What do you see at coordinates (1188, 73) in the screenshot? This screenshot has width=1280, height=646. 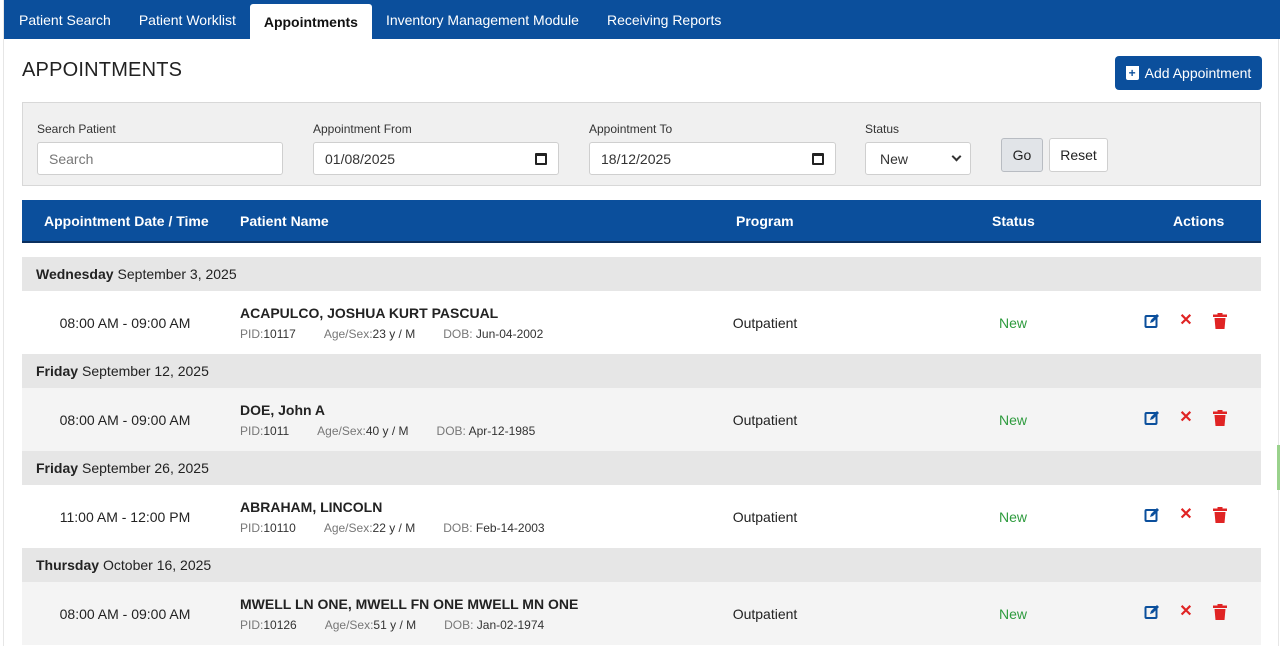 I see `add-appointment-button: Add Appointment` at bounding box center [1188, 73].